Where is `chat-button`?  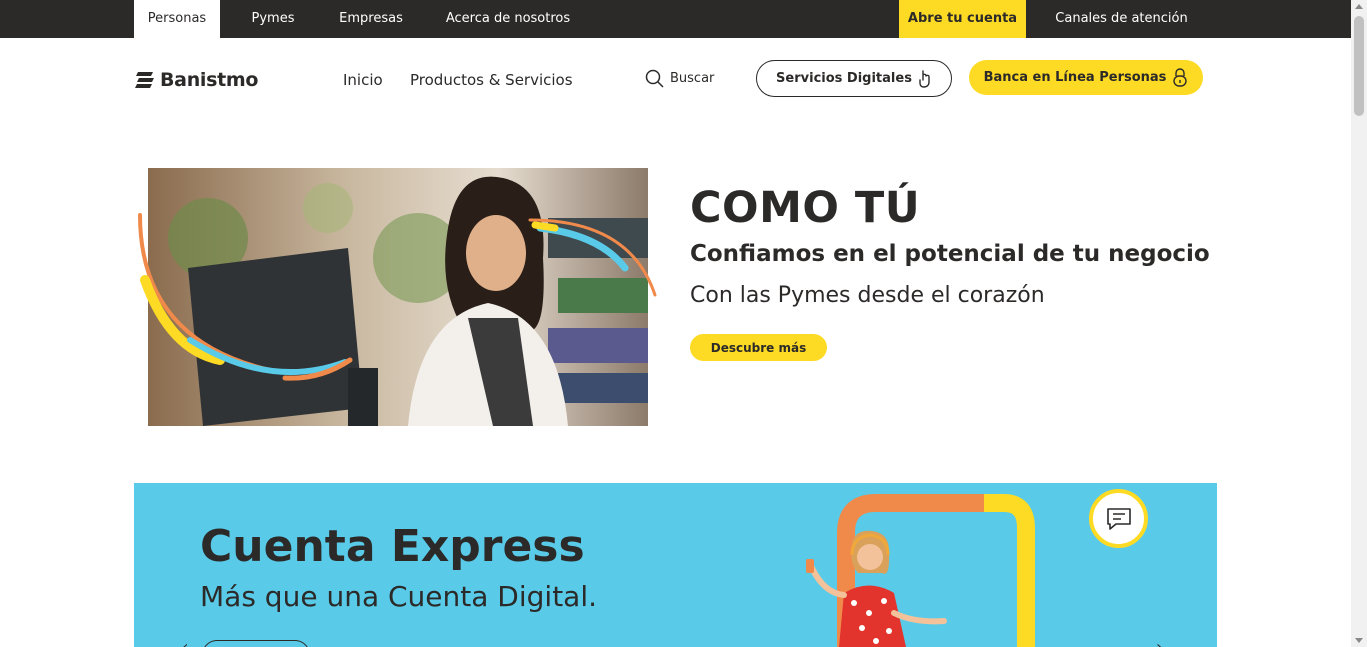
chat-button is located at coordinates (1118, 518).